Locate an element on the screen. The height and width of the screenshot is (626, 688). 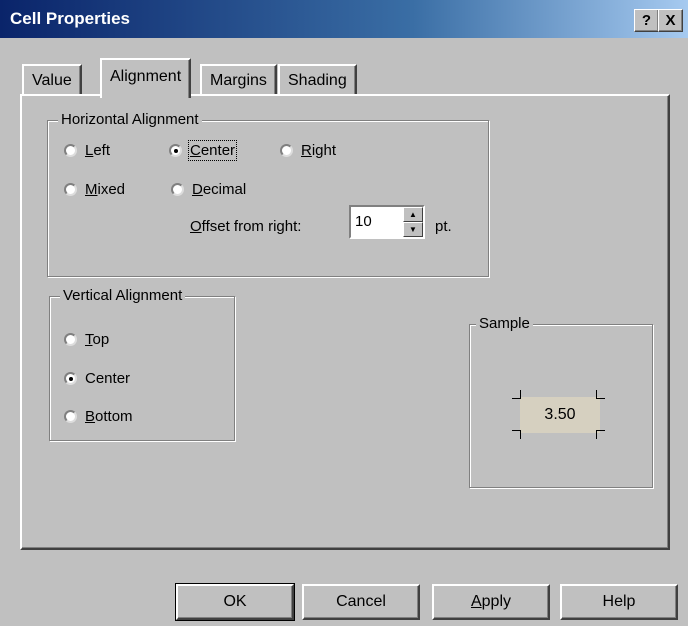
help-button: ? is located at coordinates (646, 20).